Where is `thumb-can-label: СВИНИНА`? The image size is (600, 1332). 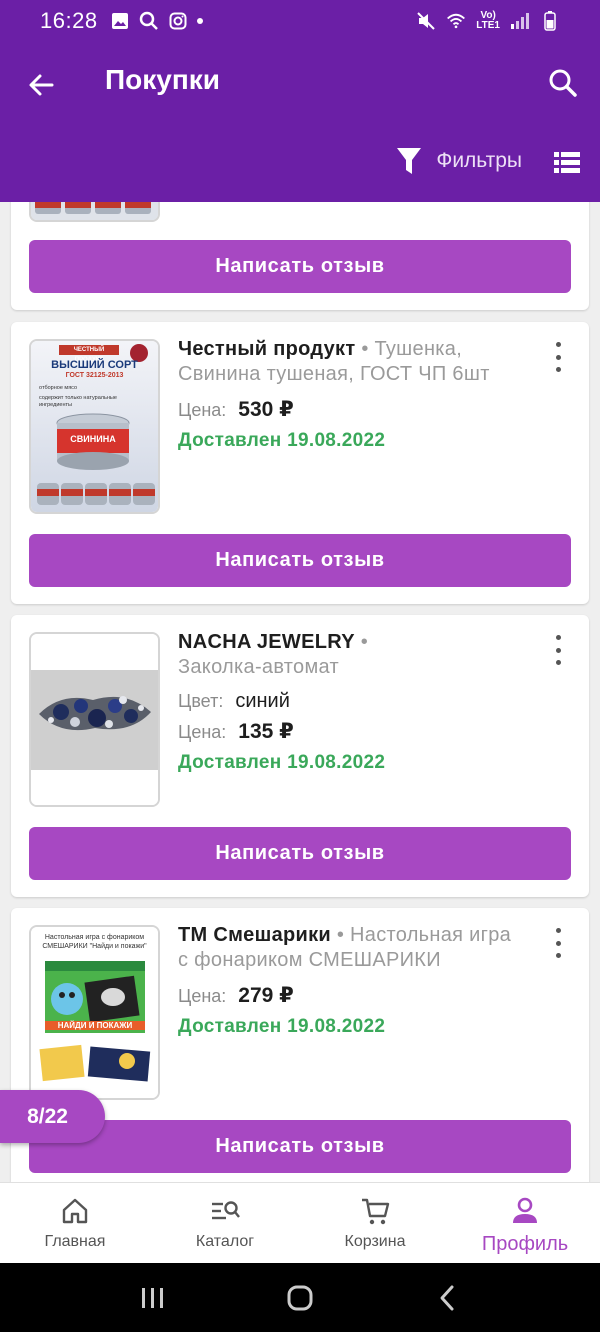 thumb-can-label: СВИНИНА is located at coordinates (93, 439).